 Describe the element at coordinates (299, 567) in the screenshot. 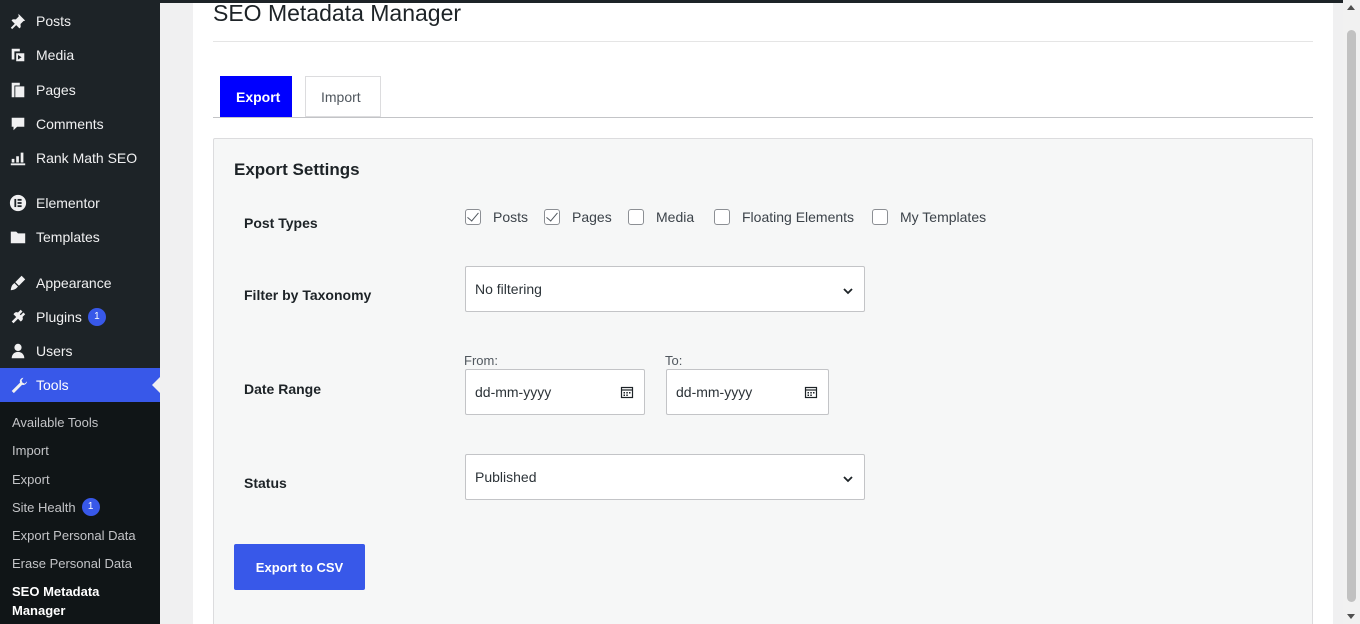

I see `export-to-csv-button: Export to CSV` at that location.